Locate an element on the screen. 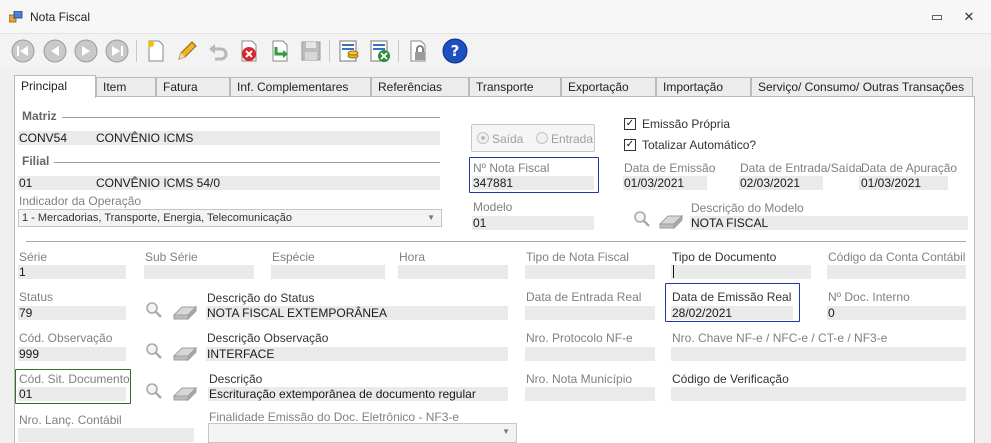  filial-field is located at coordinates (229, 183).